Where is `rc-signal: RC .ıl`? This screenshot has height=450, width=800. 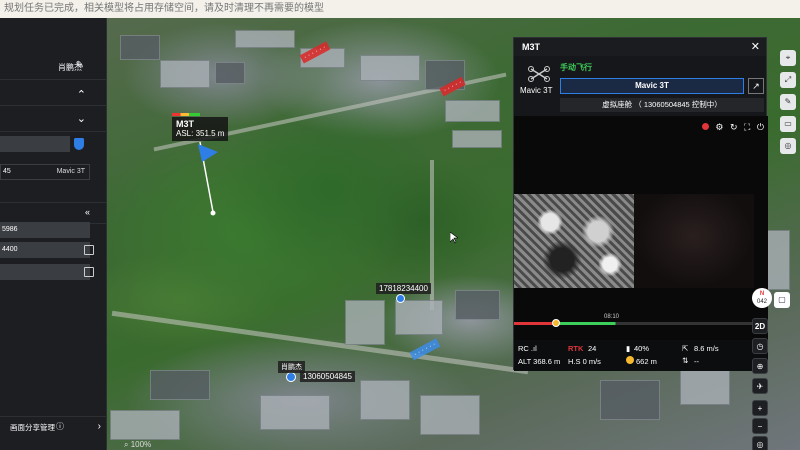 rc-signal: RC .ıl is located at coordinates (527, 348).